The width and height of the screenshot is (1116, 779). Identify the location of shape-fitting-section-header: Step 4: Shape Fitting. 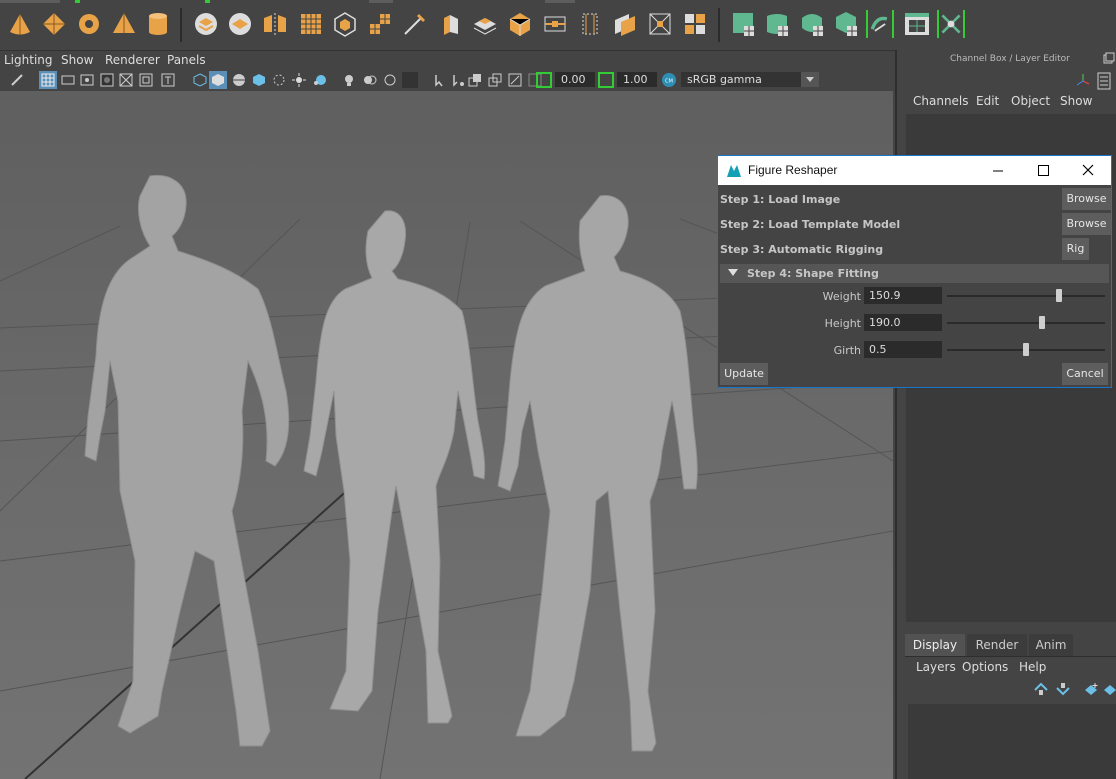
(914, 273).